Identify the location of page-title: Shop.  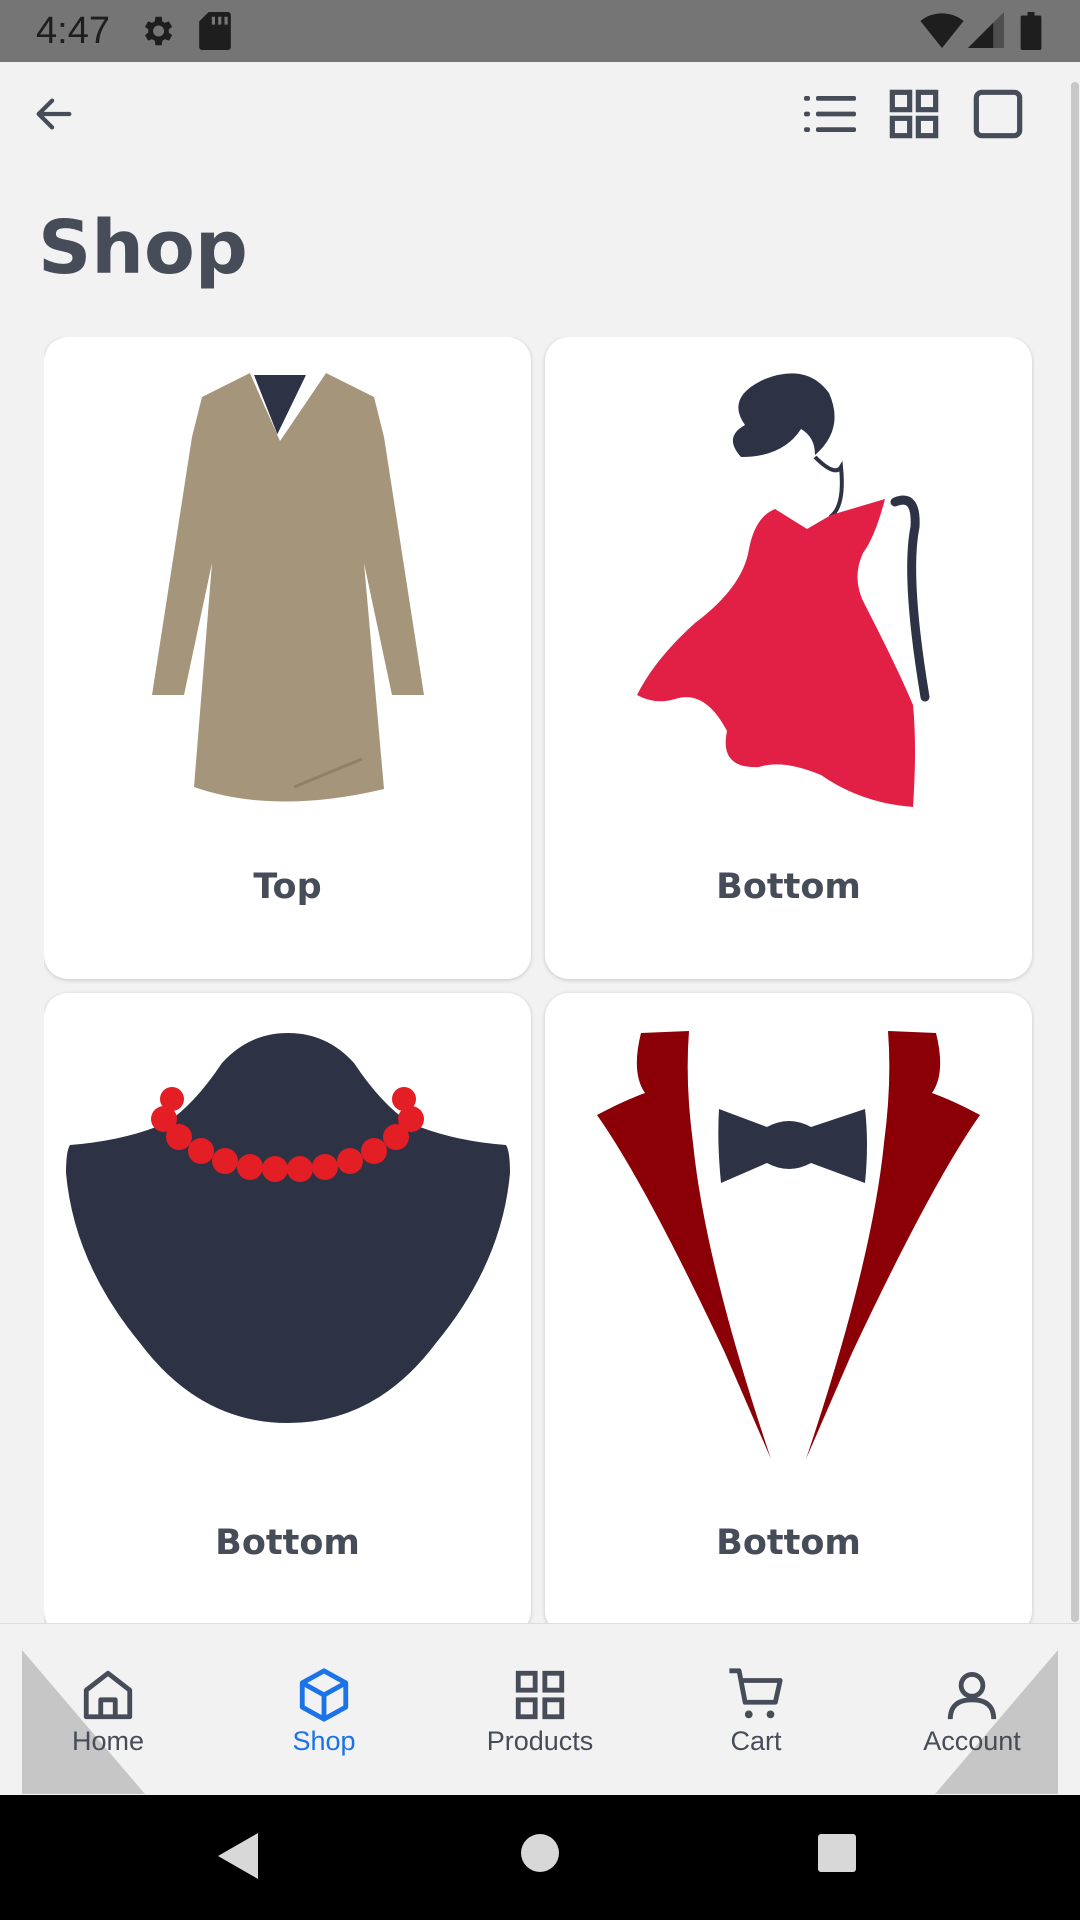
(143, 248).